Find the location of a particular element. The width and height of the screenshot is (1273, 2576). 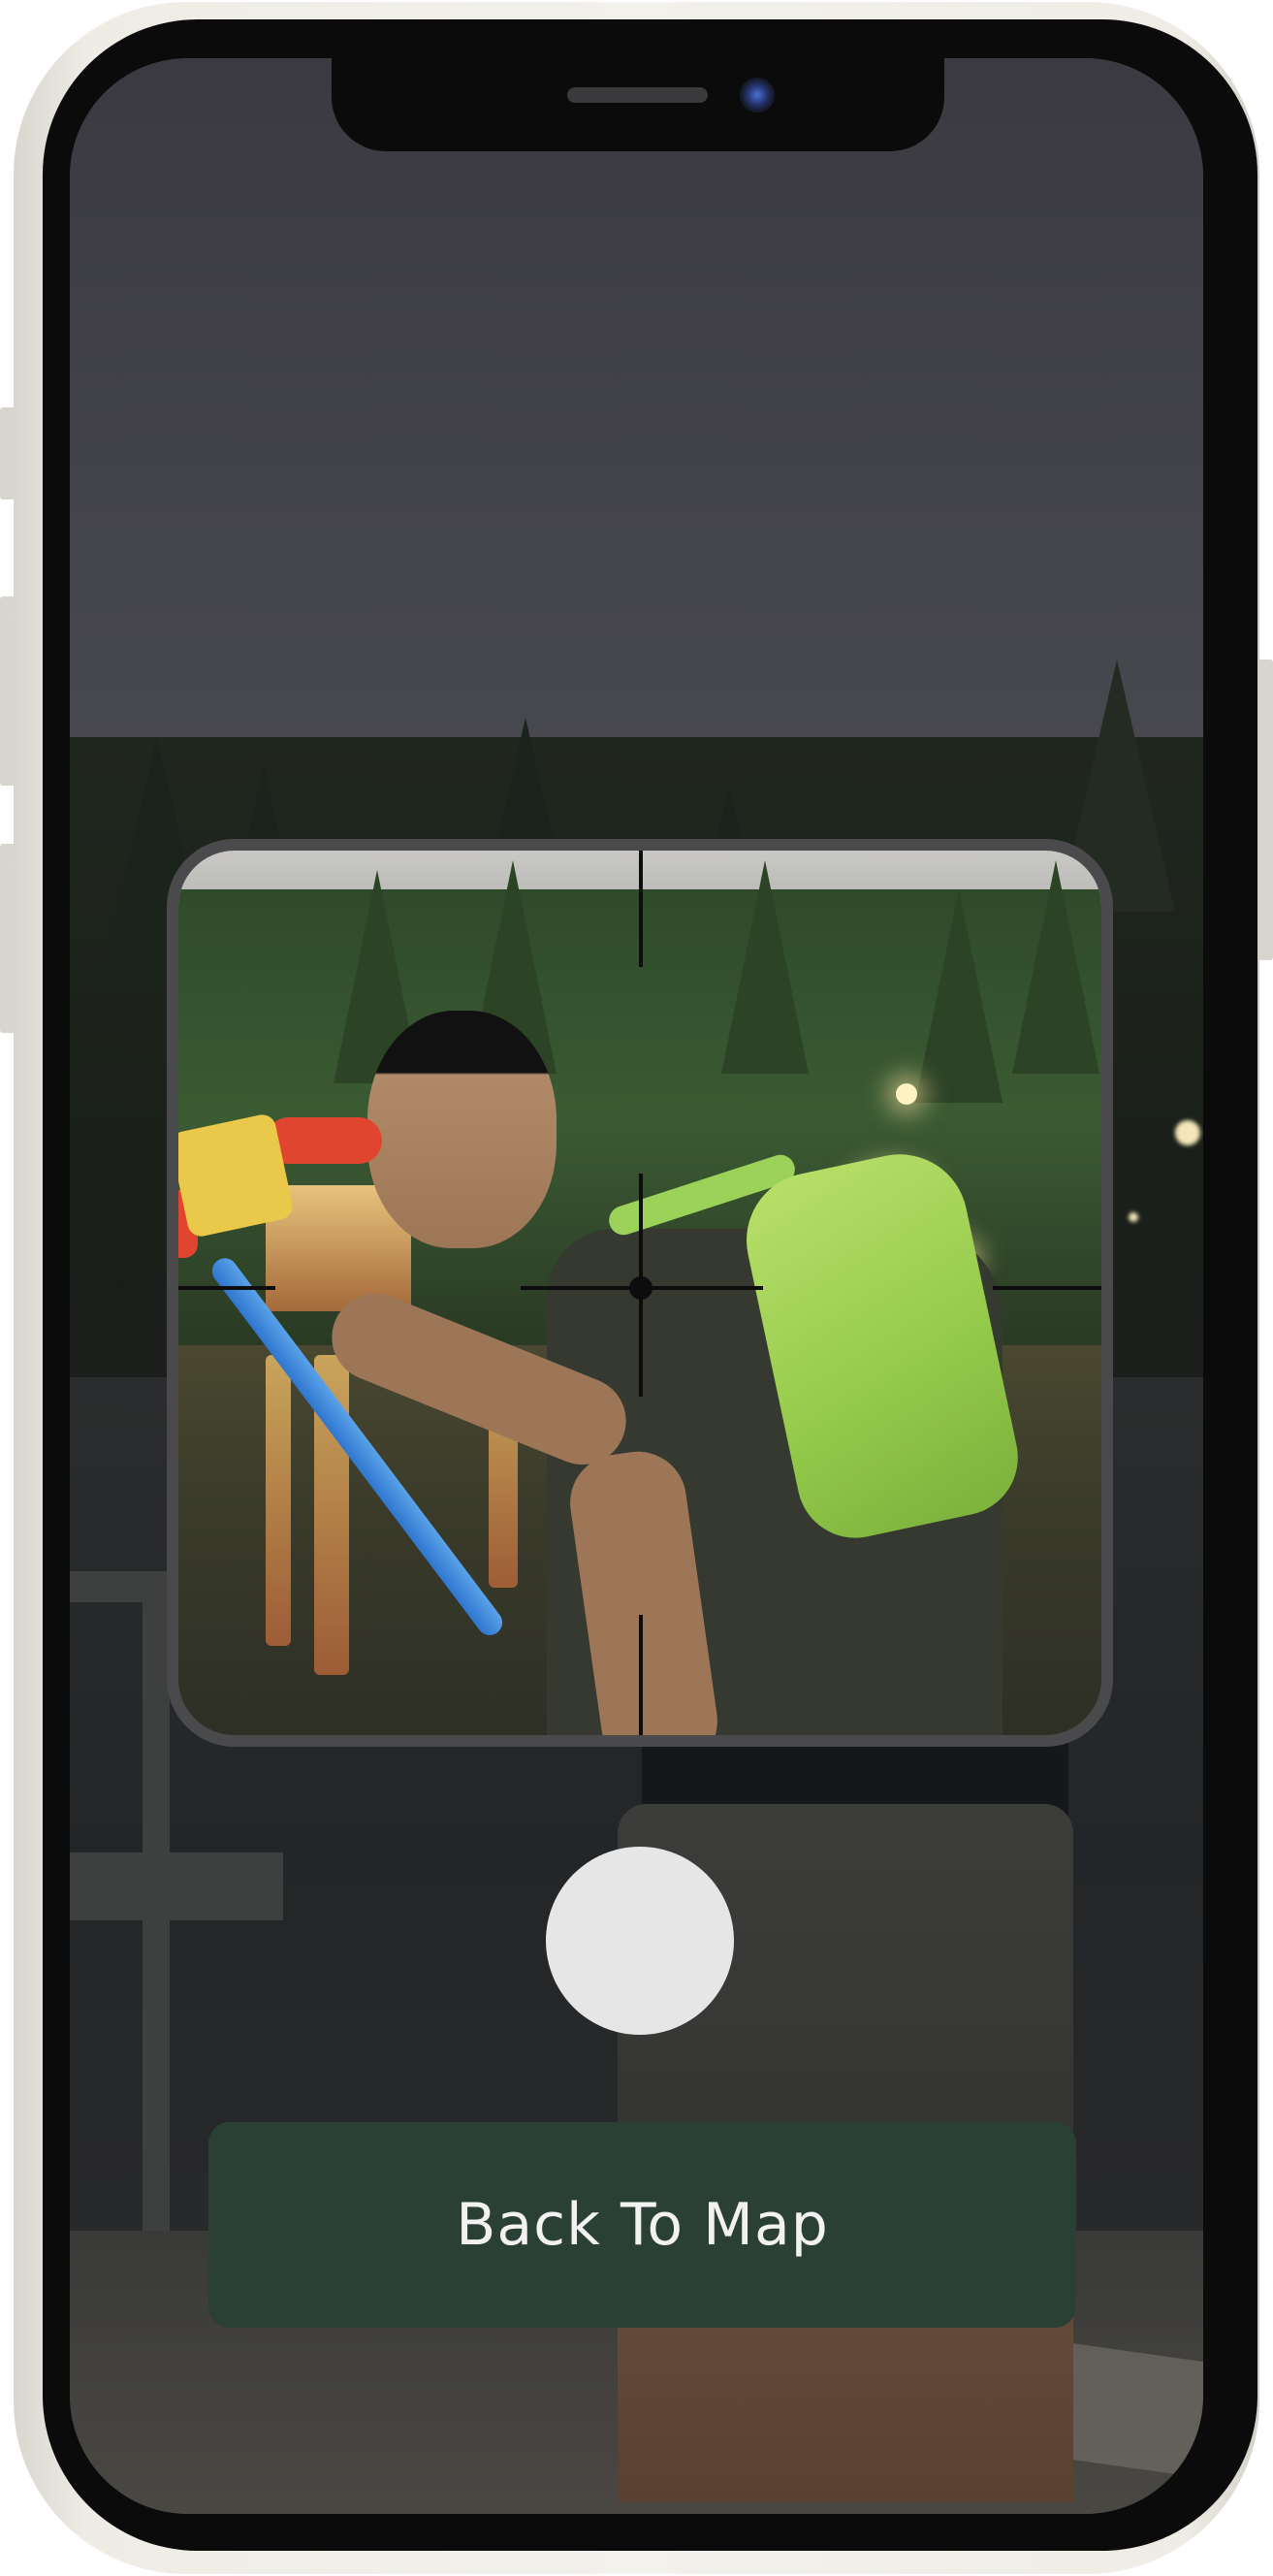

back-to-map-button: Back To Map is located at coordinates (642, 2225).